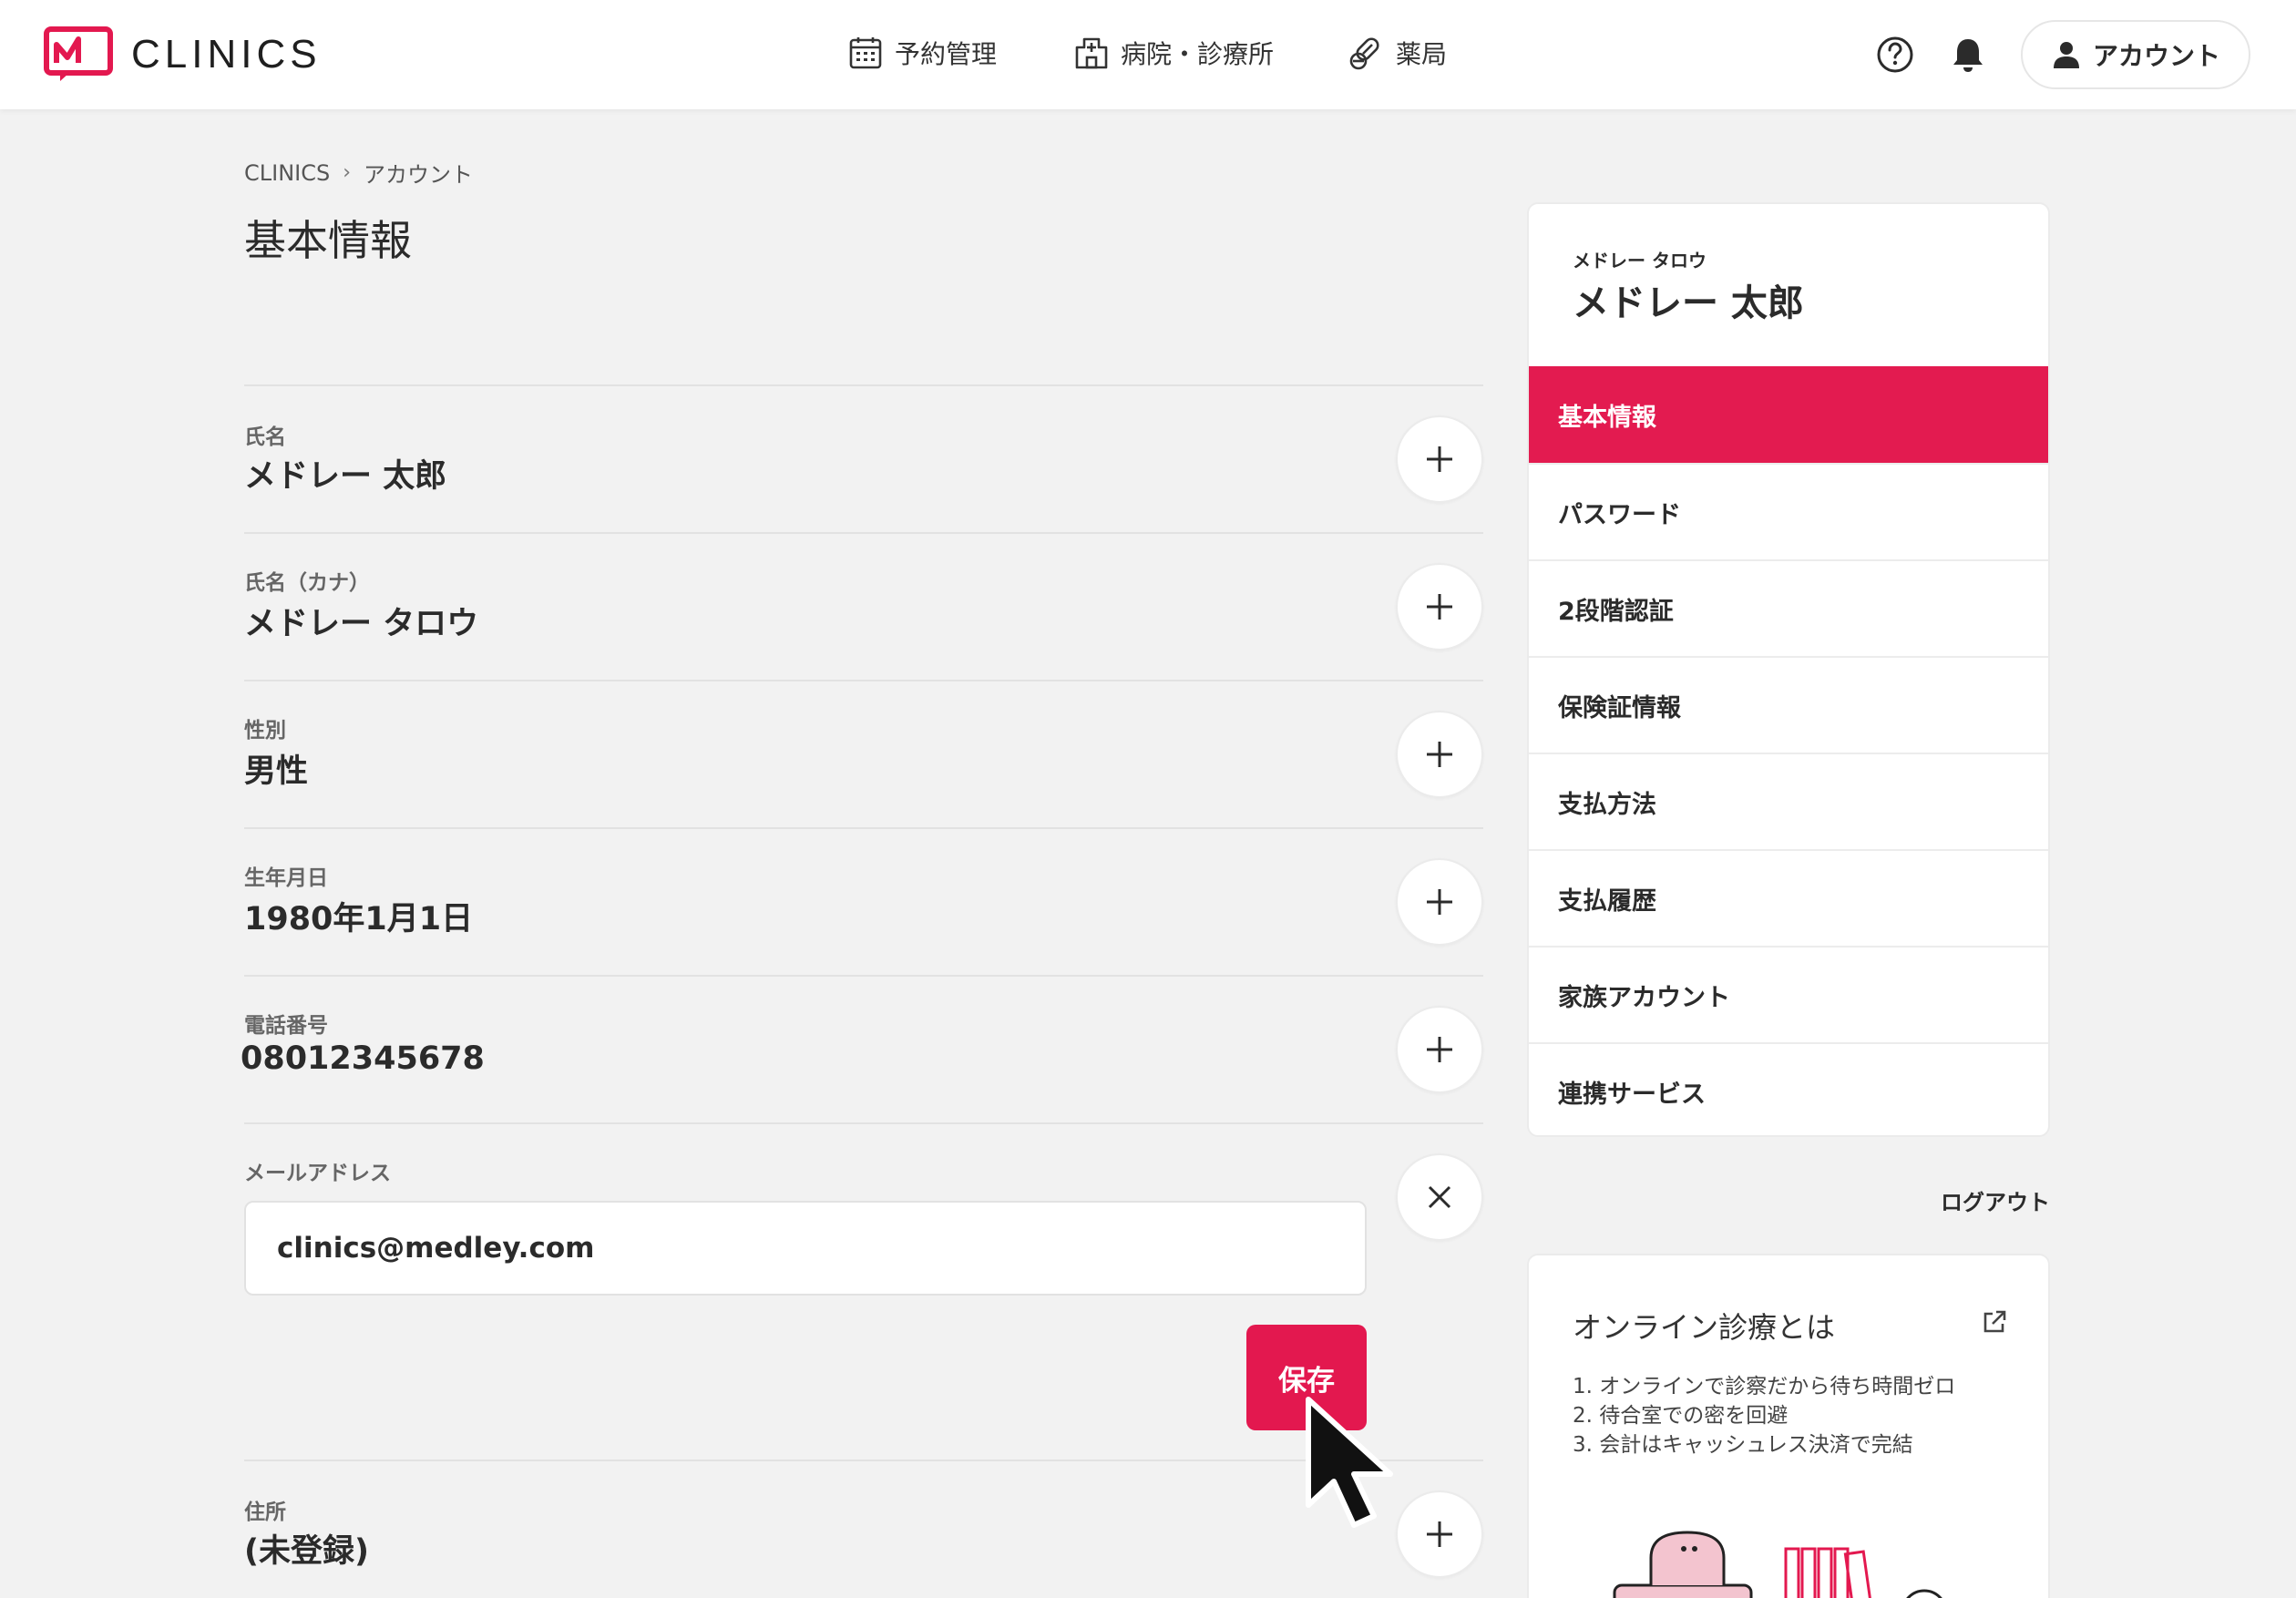  I want to click on field-value-name: メドレー 太郎, so click(346, 476).